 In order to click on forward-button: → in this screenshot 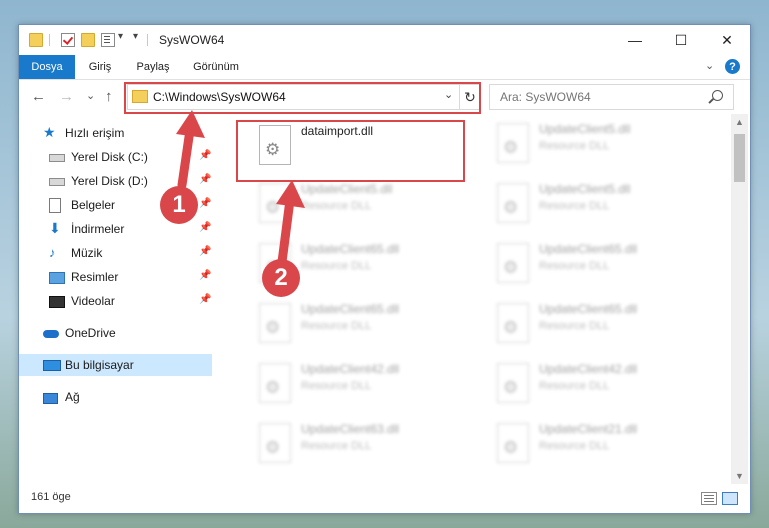, I will do `click(66, 96)`.